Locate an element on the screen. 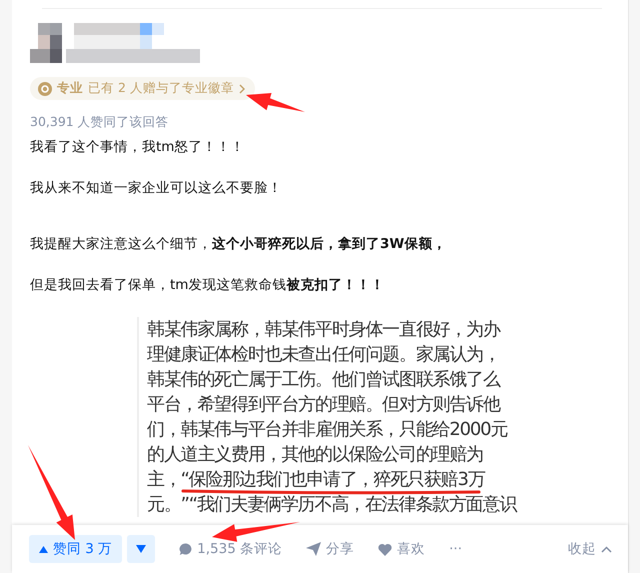  downvote-button is located at coordinates (141, 549).